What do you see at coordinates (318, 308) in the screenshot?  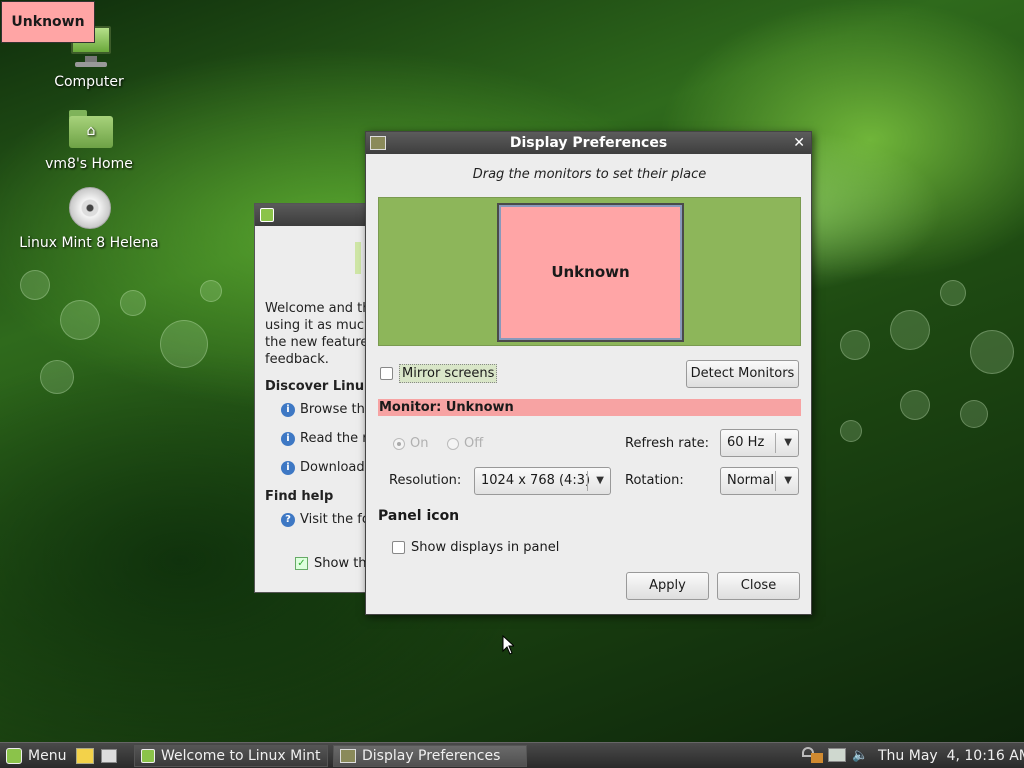 I see `welcome-text-line: Welcome and th` at bounding box center [318, 308].